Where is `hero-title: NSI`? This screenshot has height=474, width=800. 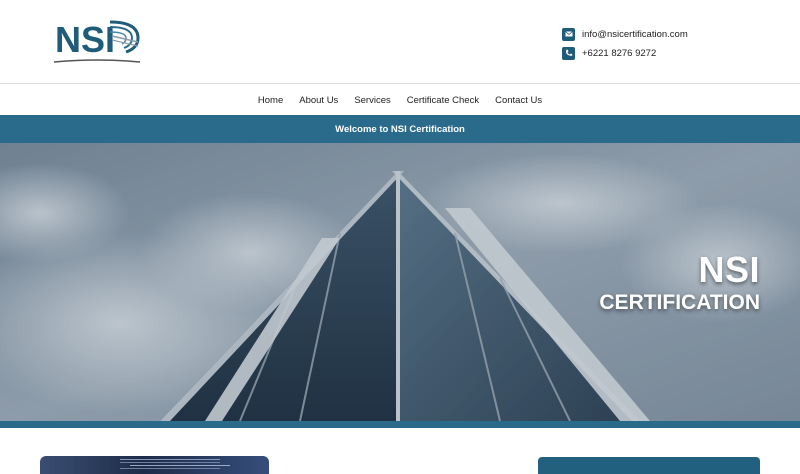
hero-title: NSI is located at coordinates (729, 269).